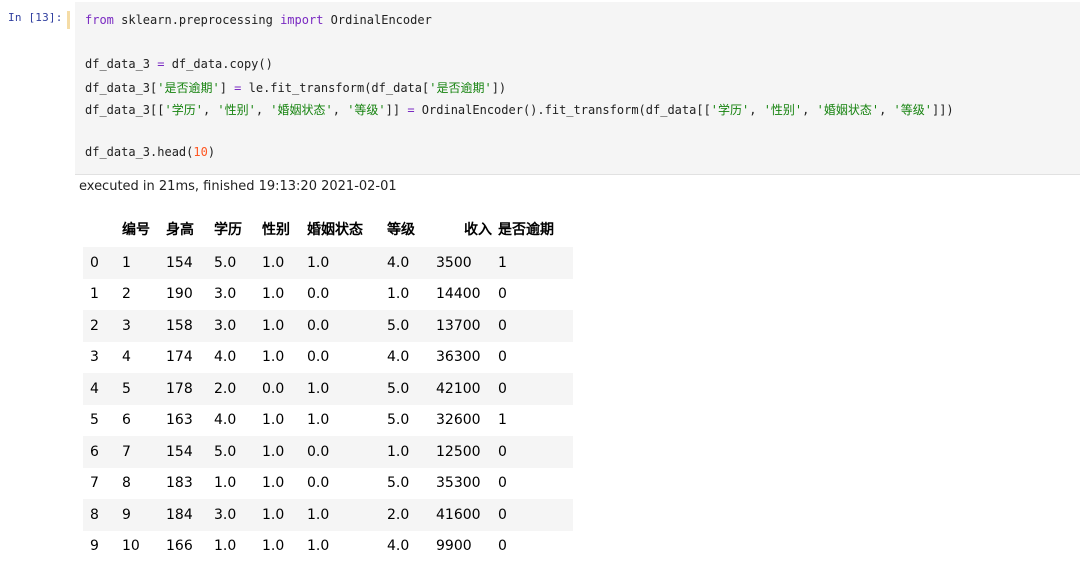 Image resolution: width=1080 pixels, height=568 pixels. Describe the element at coordinates (144, 483) in the screenshot. I see `cell-bianhao: 8` at that location.